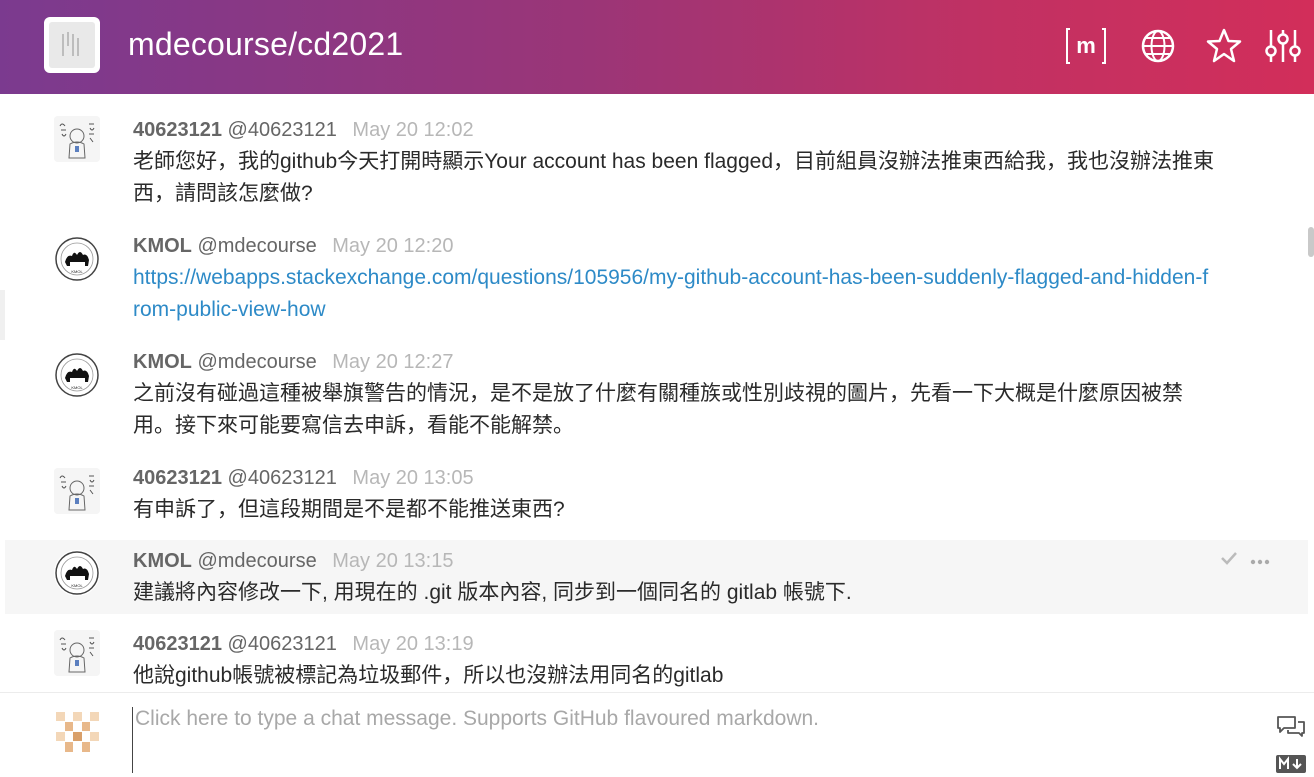  I want to click on message-meta: KMOL @mdecourse May 20 12:20, so click(293, 246).